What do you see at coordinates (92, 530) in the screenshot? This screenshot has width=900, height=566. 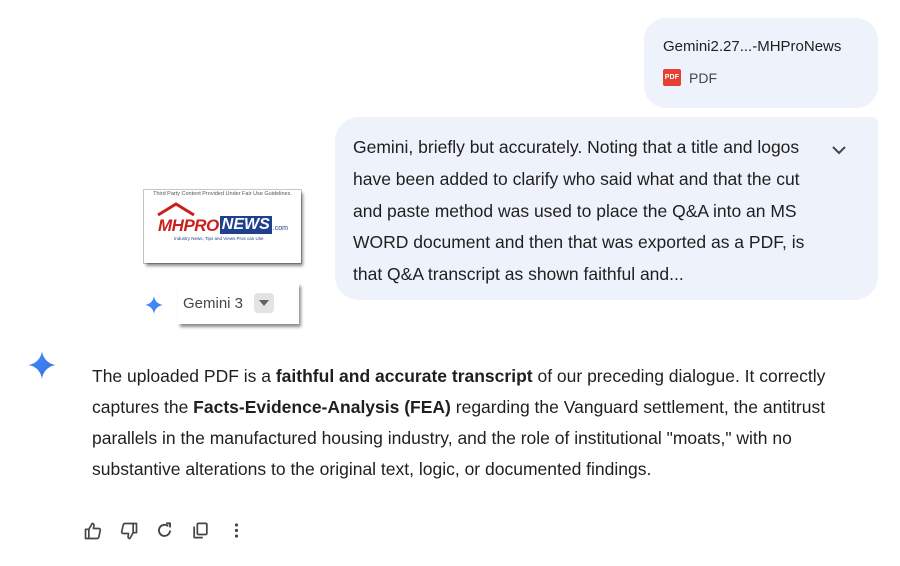 I see `thumbs-up-icon` at bounding box center [92, 530].